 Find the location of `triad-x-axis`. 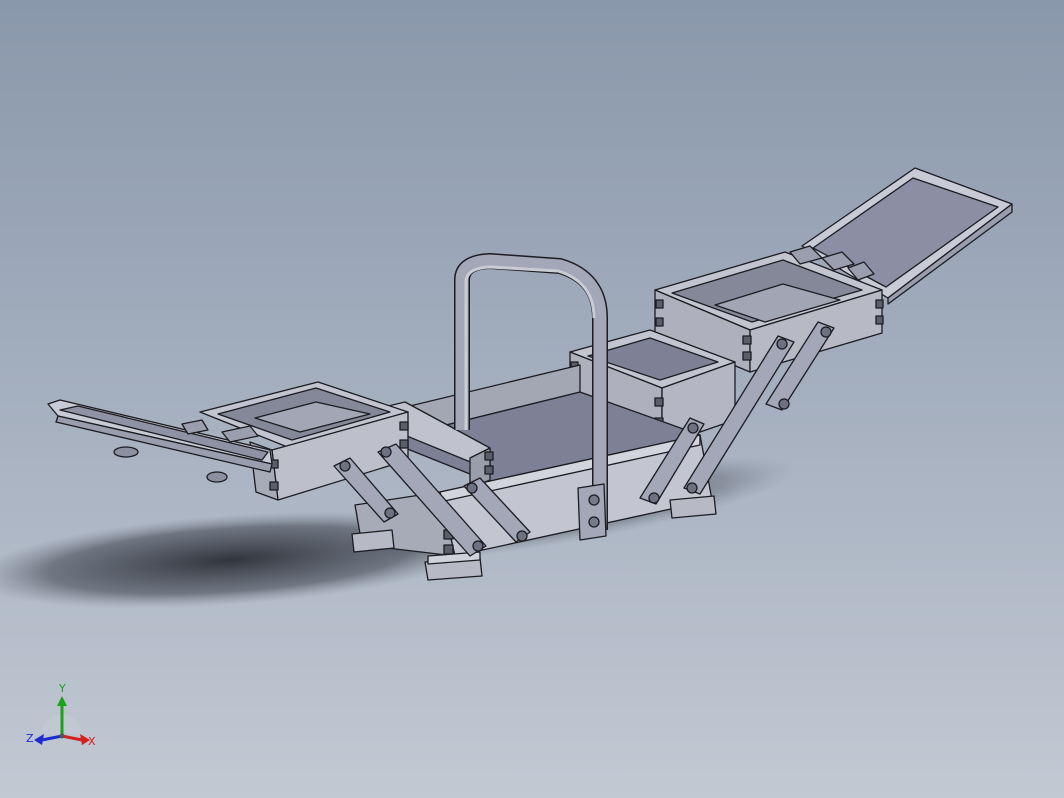

triad-x-axis is located at coordinates (72, 738).